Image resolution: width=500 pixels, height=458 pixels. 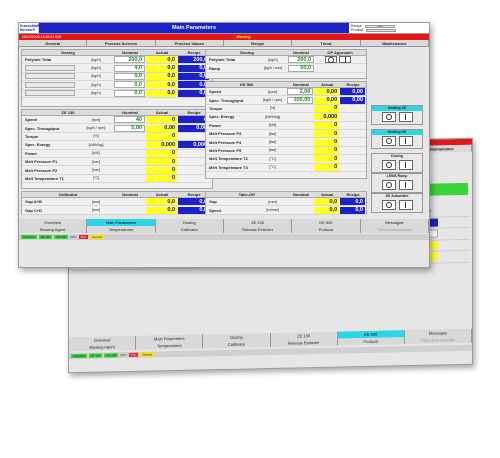 What do you see at coordinates (272, 150) in the screenshot?
I see `ke500-row-unit: [bar]` at bounding box center [272, 150].